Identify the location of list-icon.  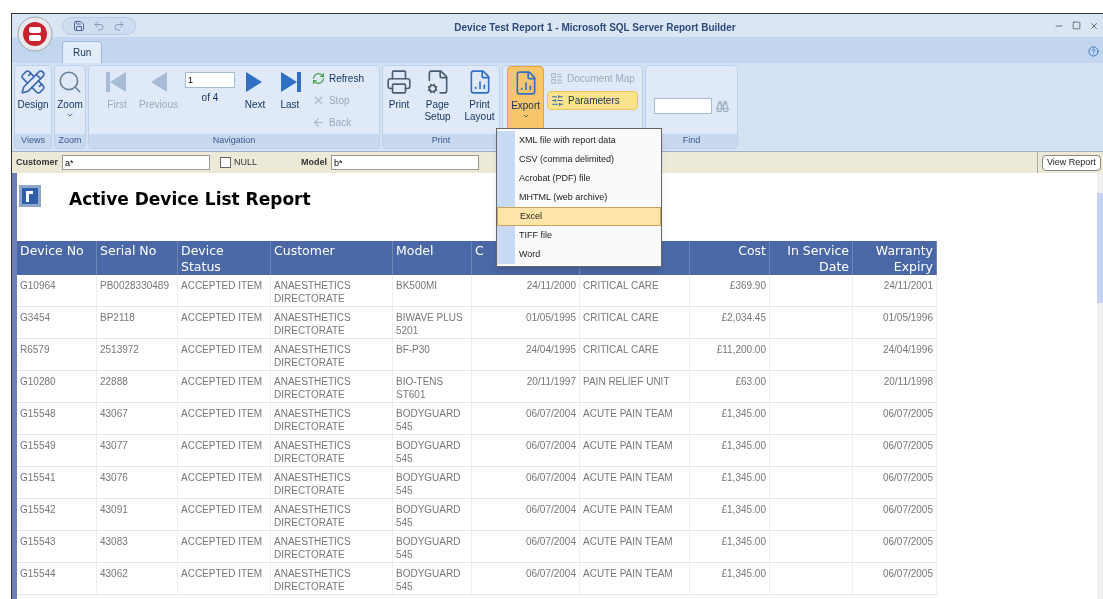
(557, 78).